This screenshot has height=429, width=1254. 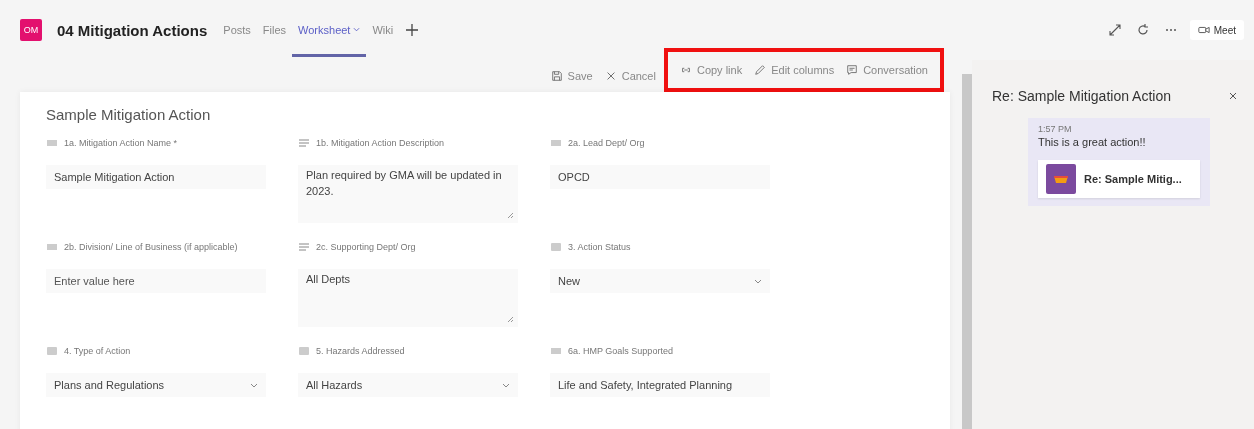 I want to click on channel-title: 04 Mitigation Actions, so click(x=132, y=30).